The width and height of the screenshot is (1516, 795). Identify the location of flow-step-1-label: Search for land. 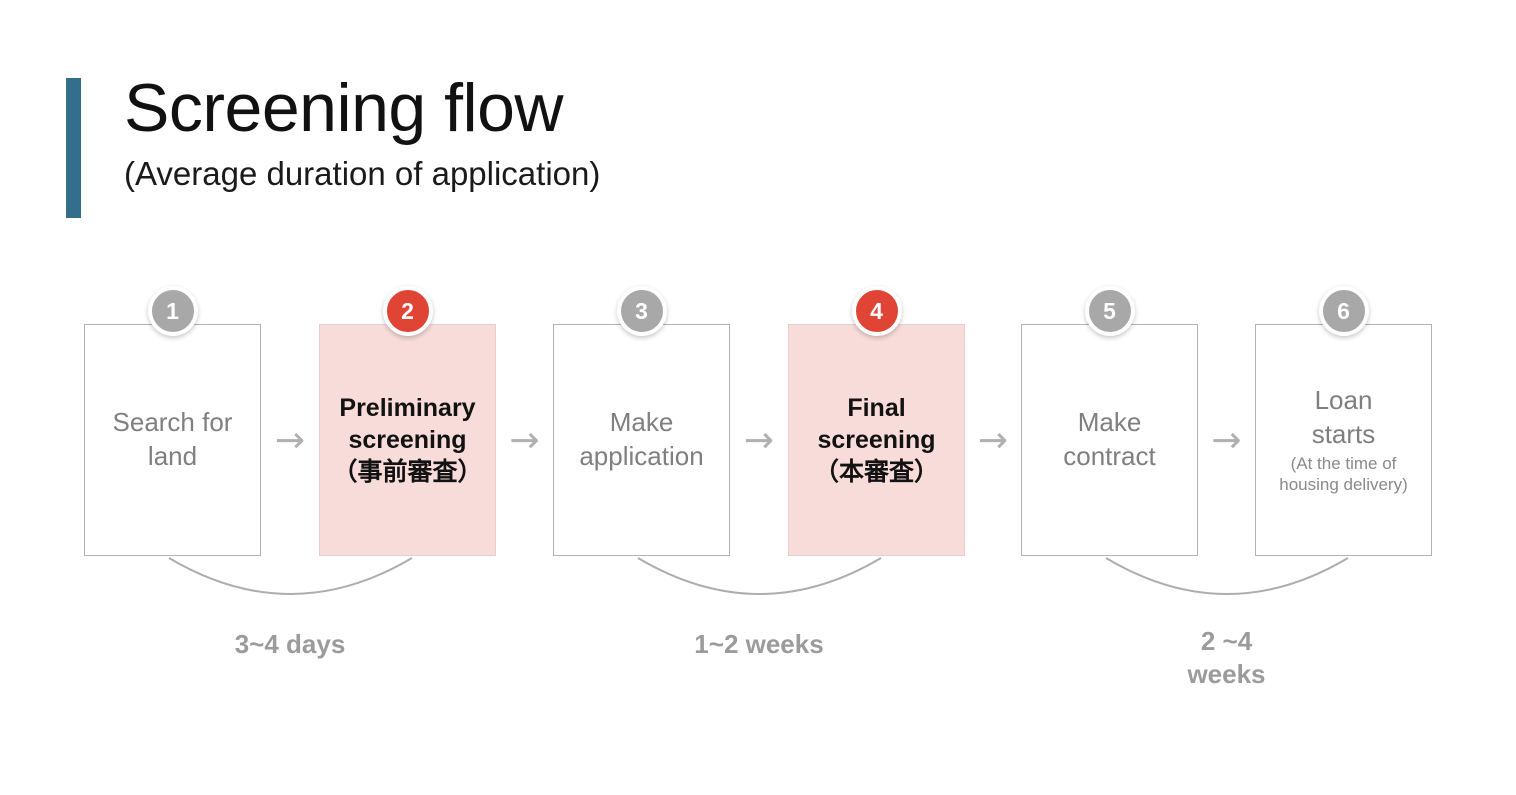
(172, 438).